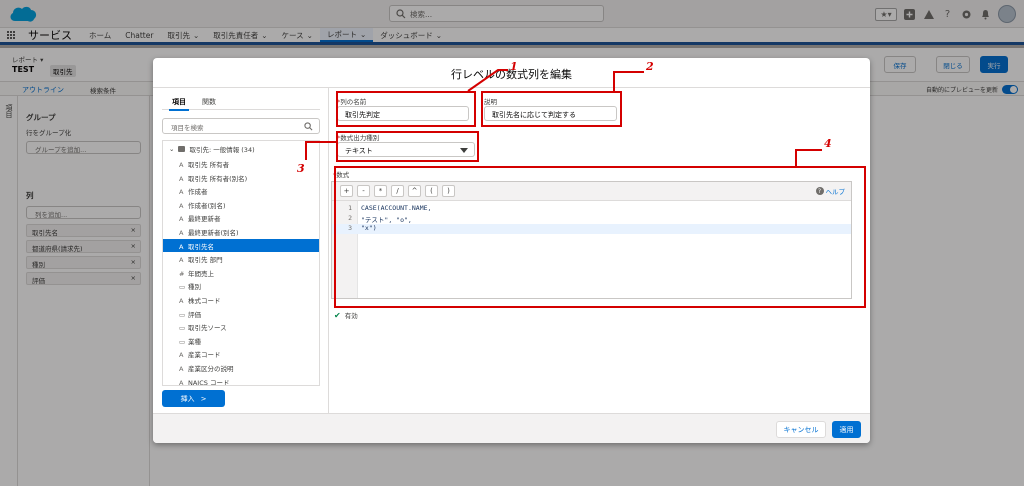 The image size is (1024, 486). What do you see at coordinates (241, 326) in the screenshot?
I see `field-item: ▭ 取引先ソース` at bounding box center [241, 326].